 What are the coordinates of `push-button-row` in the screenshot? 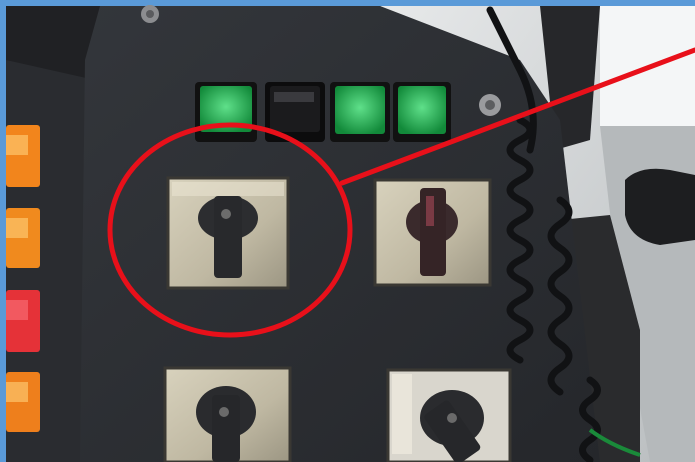 It's located at (323, 112).